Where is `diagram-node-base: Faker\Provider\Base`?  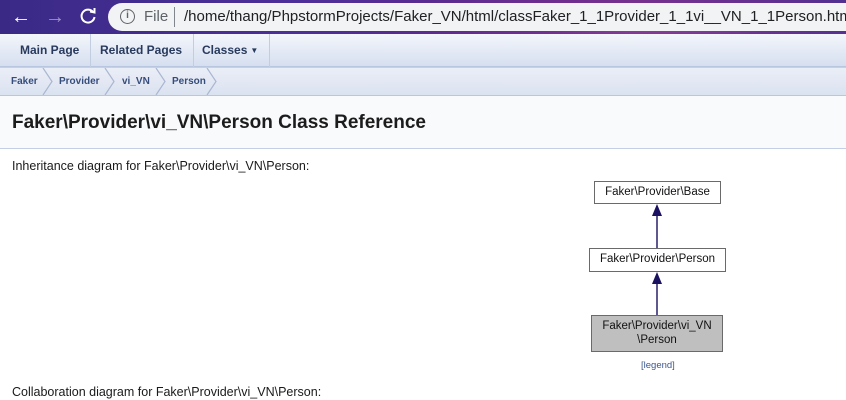
diagram-node-base: Faker\Provider\Base is located at coordinates (657, 192).